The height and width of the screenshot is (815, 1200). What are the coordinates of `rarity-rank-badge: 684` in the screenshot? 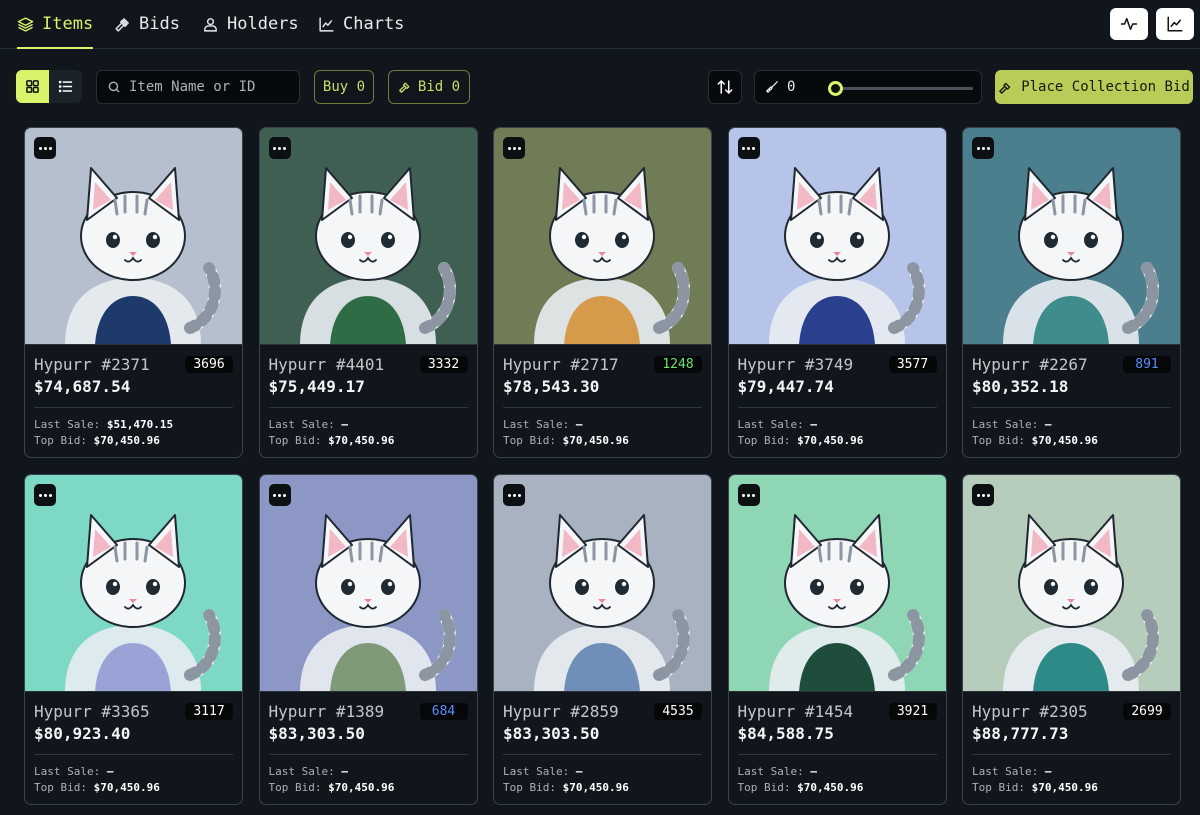 It's located at (443, 711).